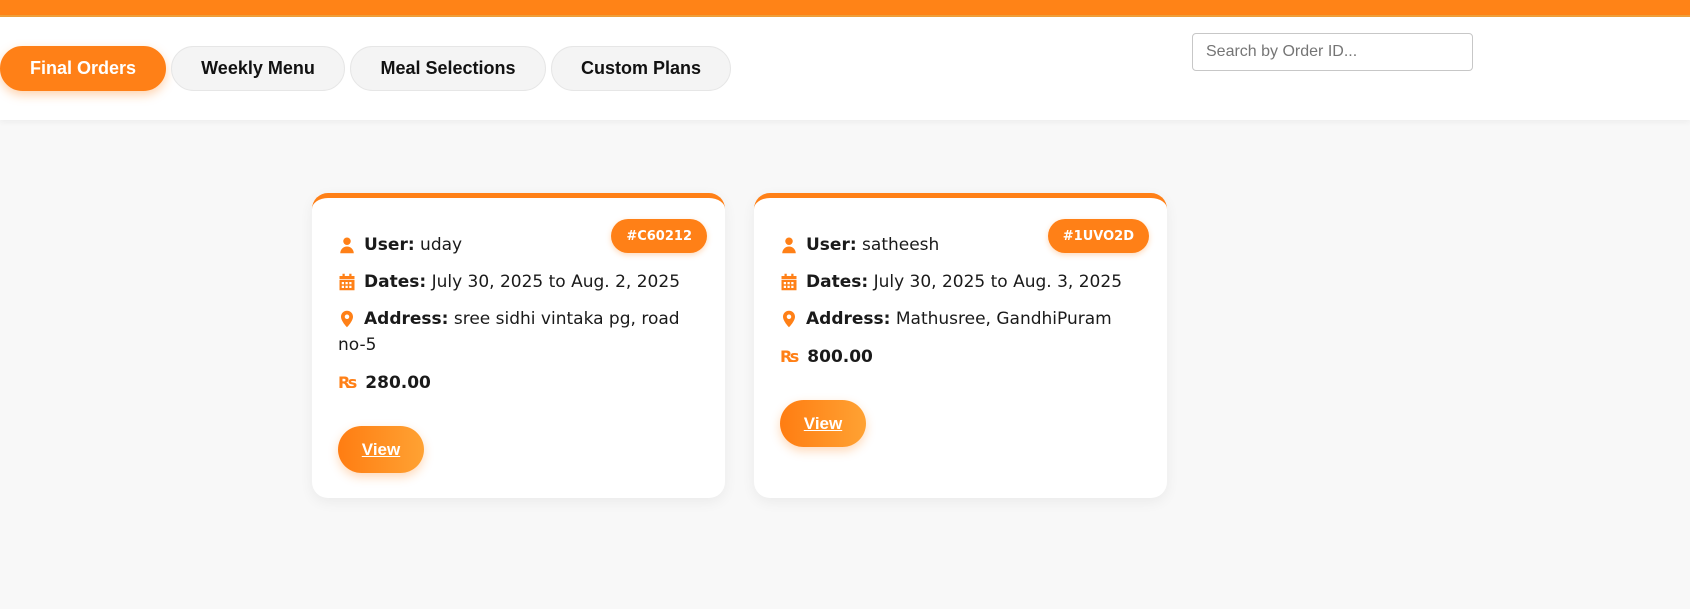 Image resolution: width=1690 pixels, height=609 pixels. I want to click on address-row: Address: Mathusree, GandhiPuram, so click(960, 319).